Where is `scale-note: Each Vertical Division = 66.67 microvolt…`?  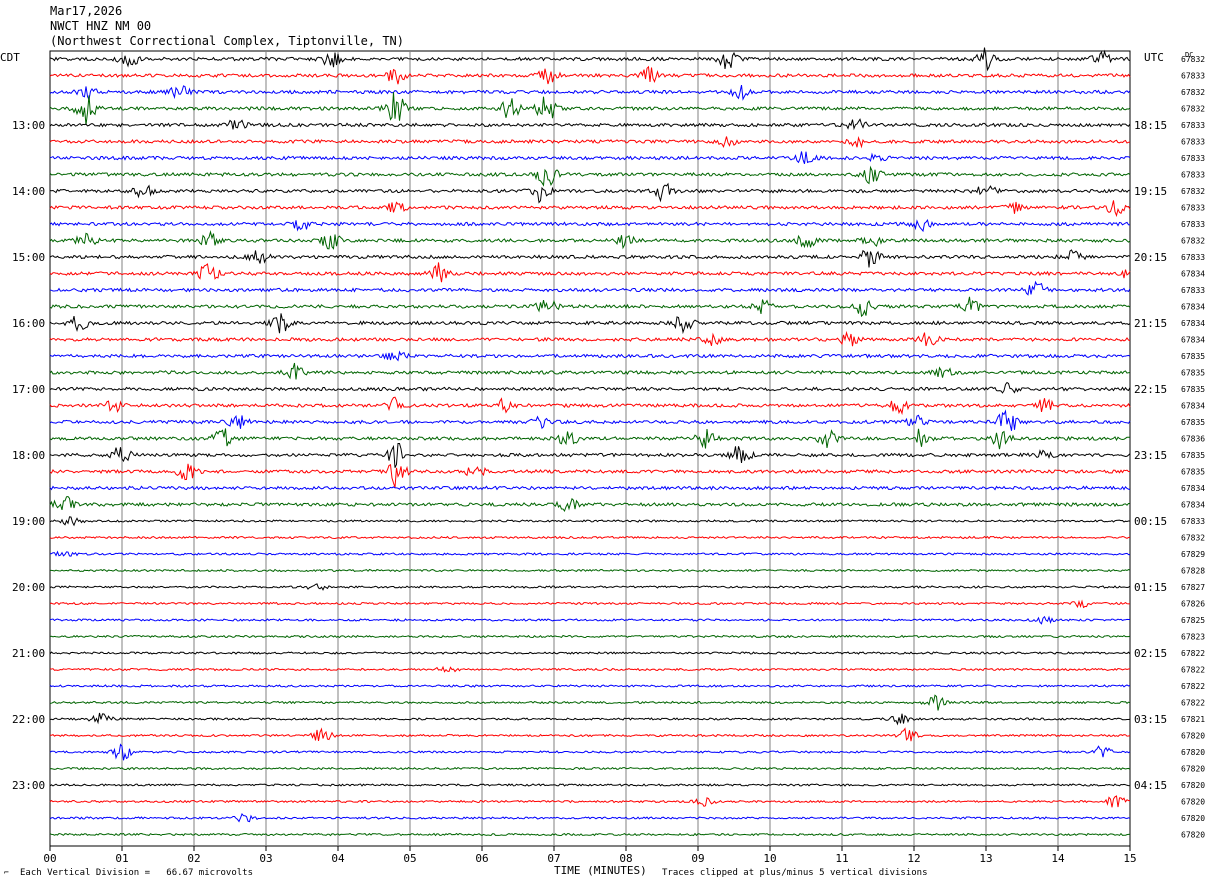 scale-note: Each Vertical Division = 66.67 microvolt… is located at coordinates (136, 873).